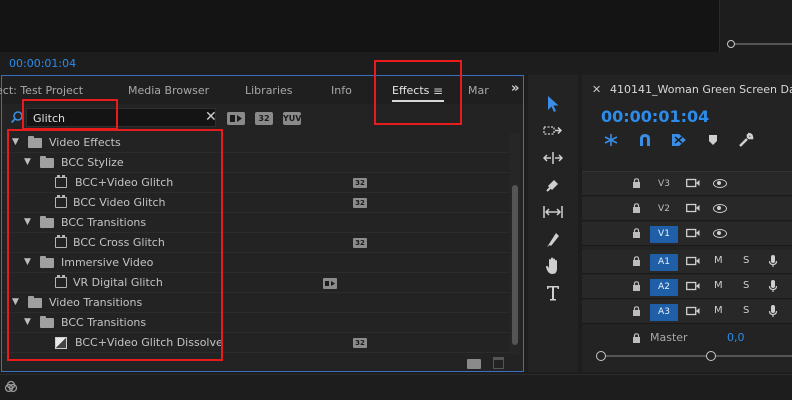  I want to click on source-monitor-viewer, so click(360, 26).